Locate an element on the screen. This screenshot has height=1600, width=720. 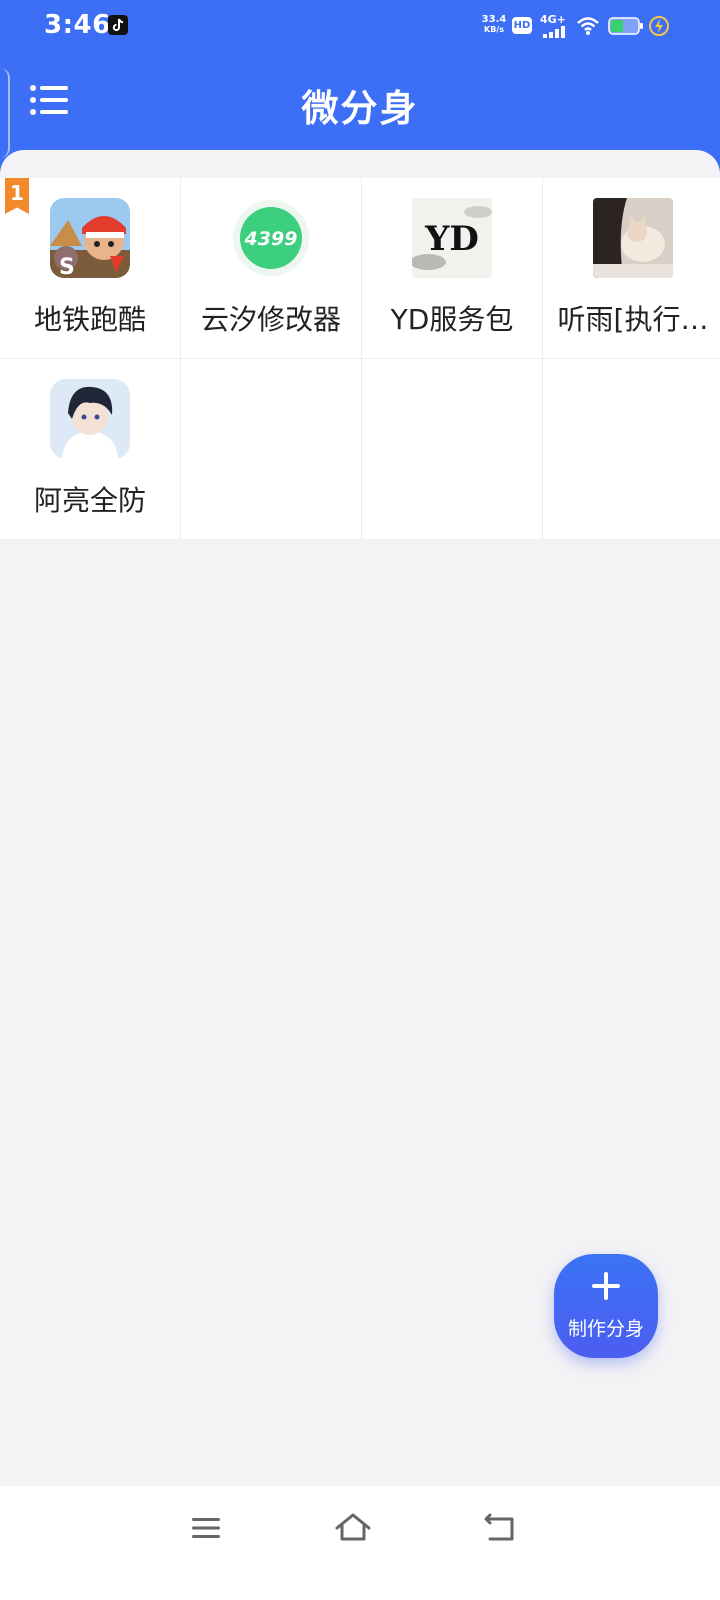
yd-logo-icon: YD is located at coordinates (452, 238).